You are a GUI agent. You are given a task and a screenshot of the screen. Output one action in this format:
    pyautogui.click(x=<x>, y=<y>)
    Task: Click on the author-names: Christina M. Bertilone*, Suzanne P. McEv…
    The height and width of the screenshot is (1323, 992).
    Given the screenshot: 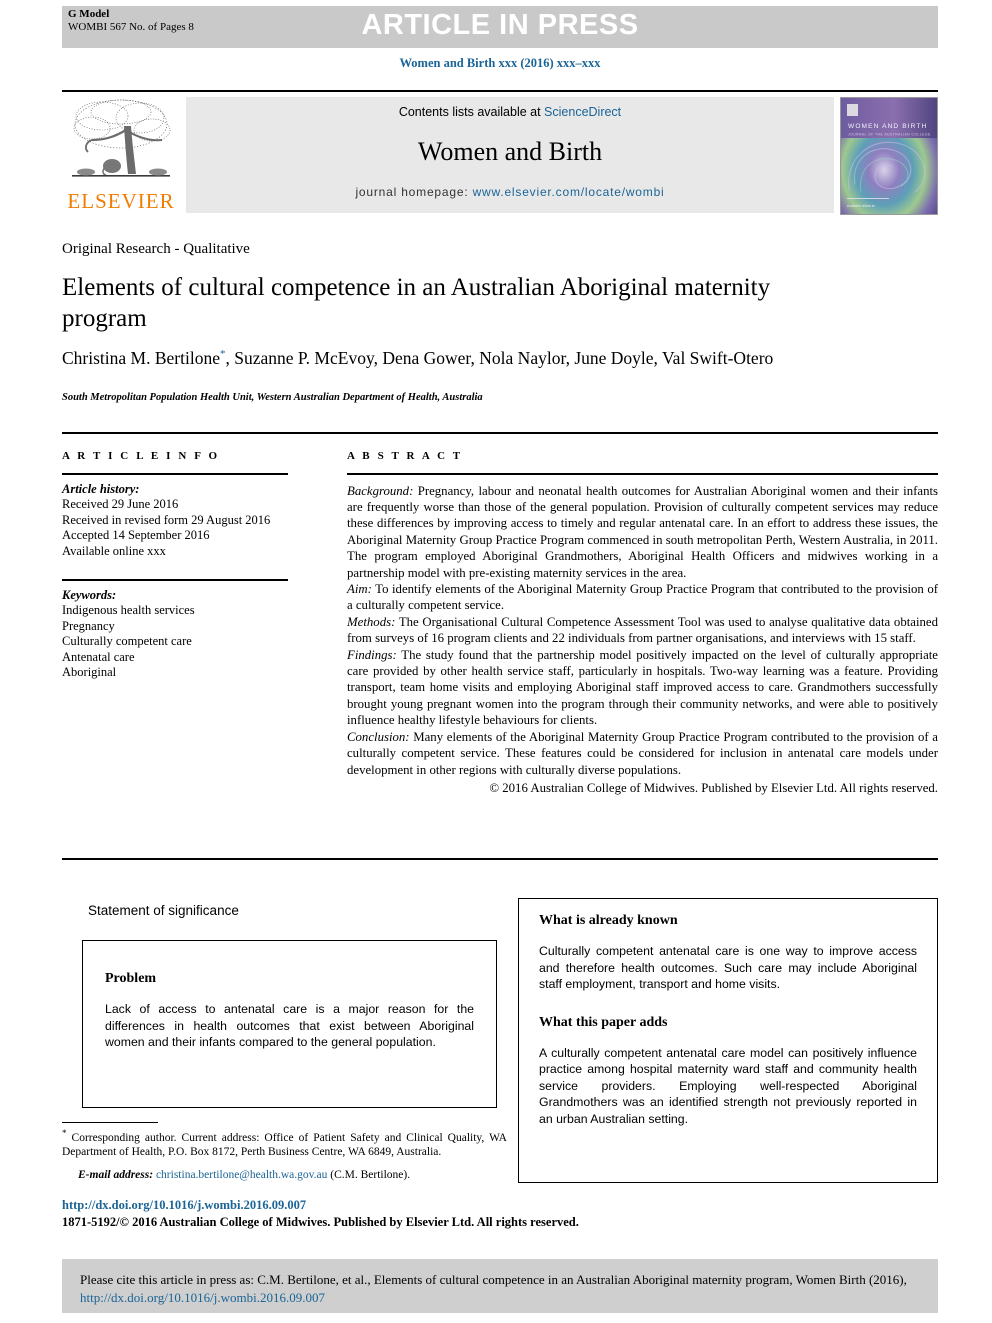 What is the action you would take?
    pyautogui.click(x=418, y=357)
    